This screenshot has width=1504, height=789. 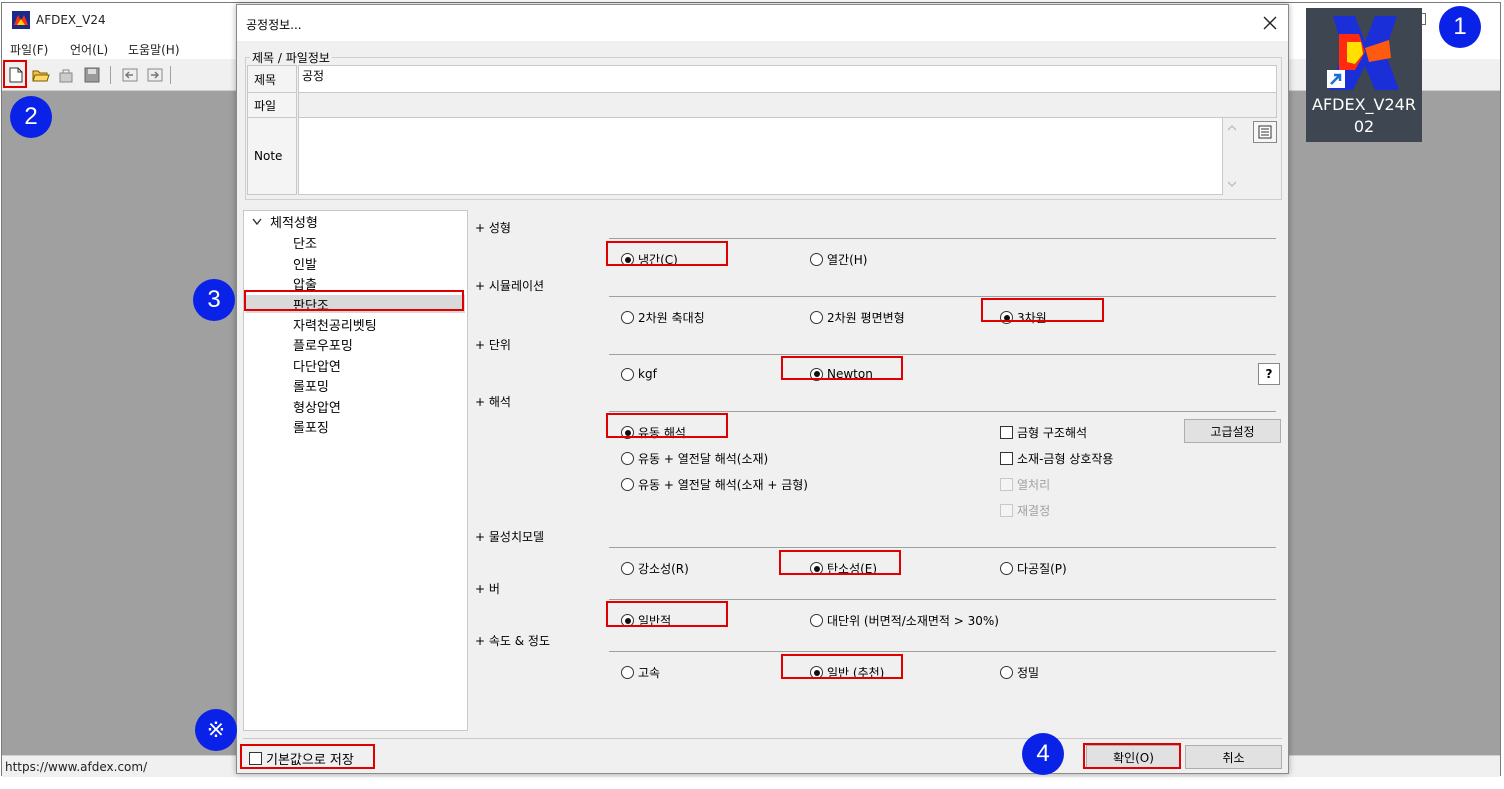 What do you see at coordinates (1033, 568) in the screenshot?
I see `radio-porous: 다공질(P)` at bounding box center [1033, 568].